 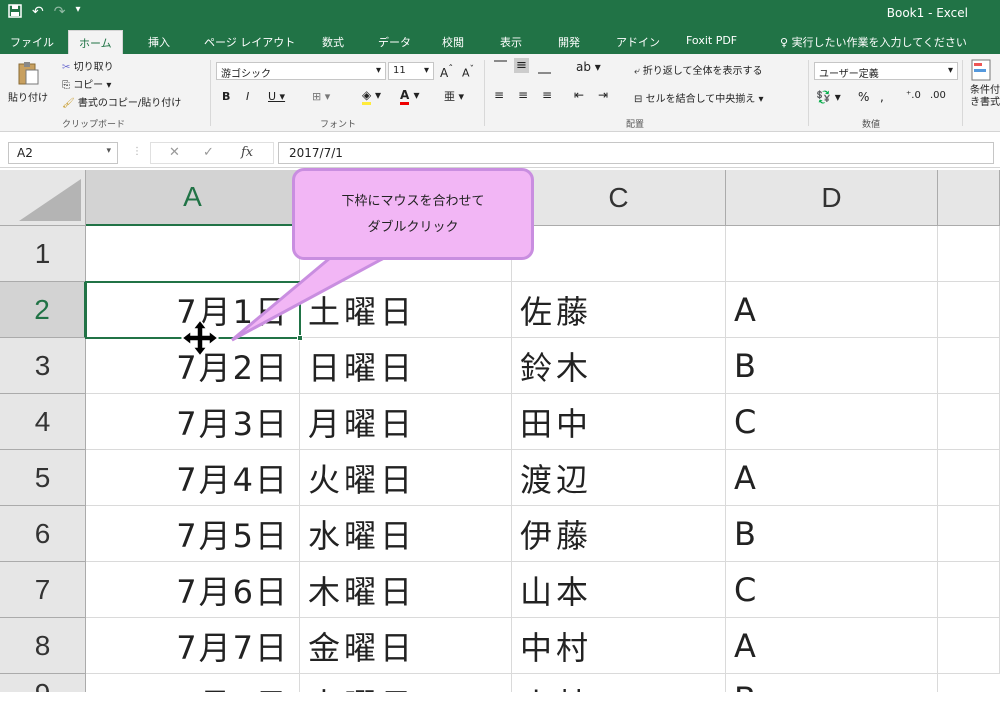 What do you see at coordinates (969, 254) in the screenshot?
I see `cell-e1` at bounding box center [969, 254].